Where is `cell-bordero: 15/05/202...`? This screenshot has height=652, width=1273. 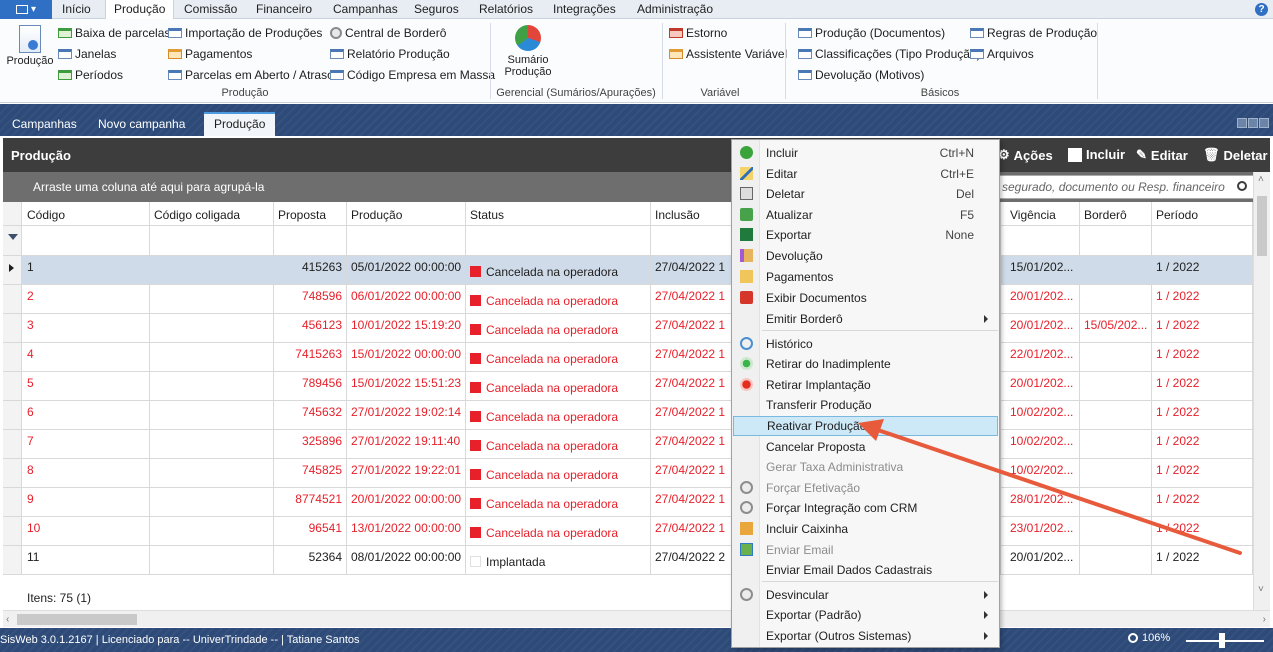
cell-bordero: 15/05/202... is located at coordinates (1116, 328).